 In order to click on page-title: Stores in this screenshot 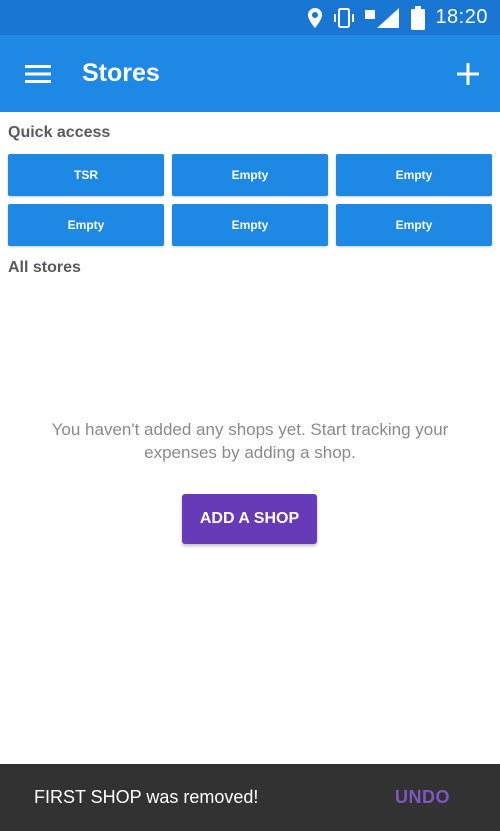, I will do `click(121, 73)`.